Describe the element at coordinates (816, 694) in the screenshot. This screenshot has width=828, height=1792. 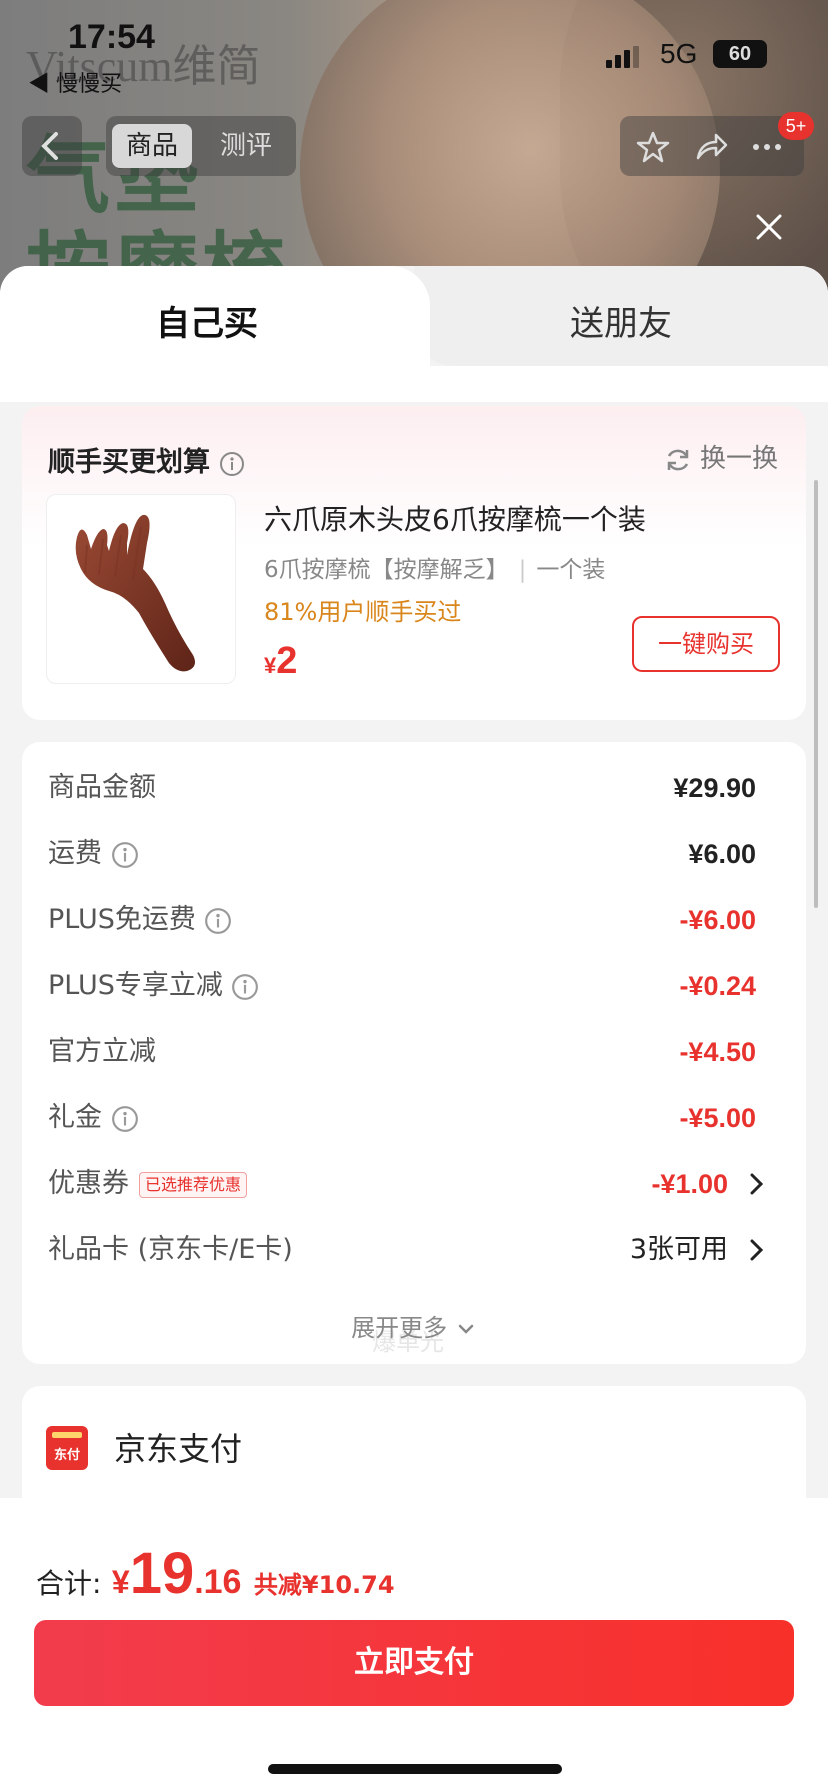
I see `scrollbar` at that location.